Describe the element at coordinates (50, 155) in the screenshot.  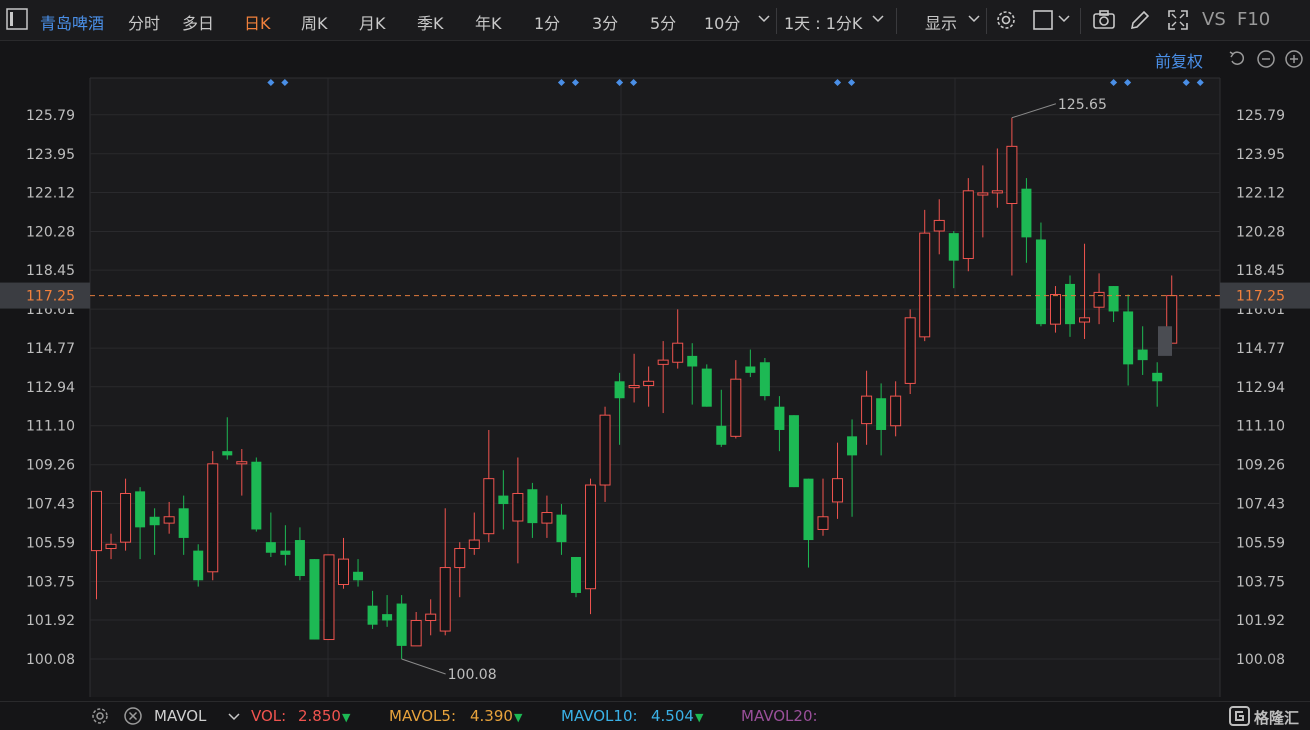
I see `y-tick-label-left: 123.95` at that location.